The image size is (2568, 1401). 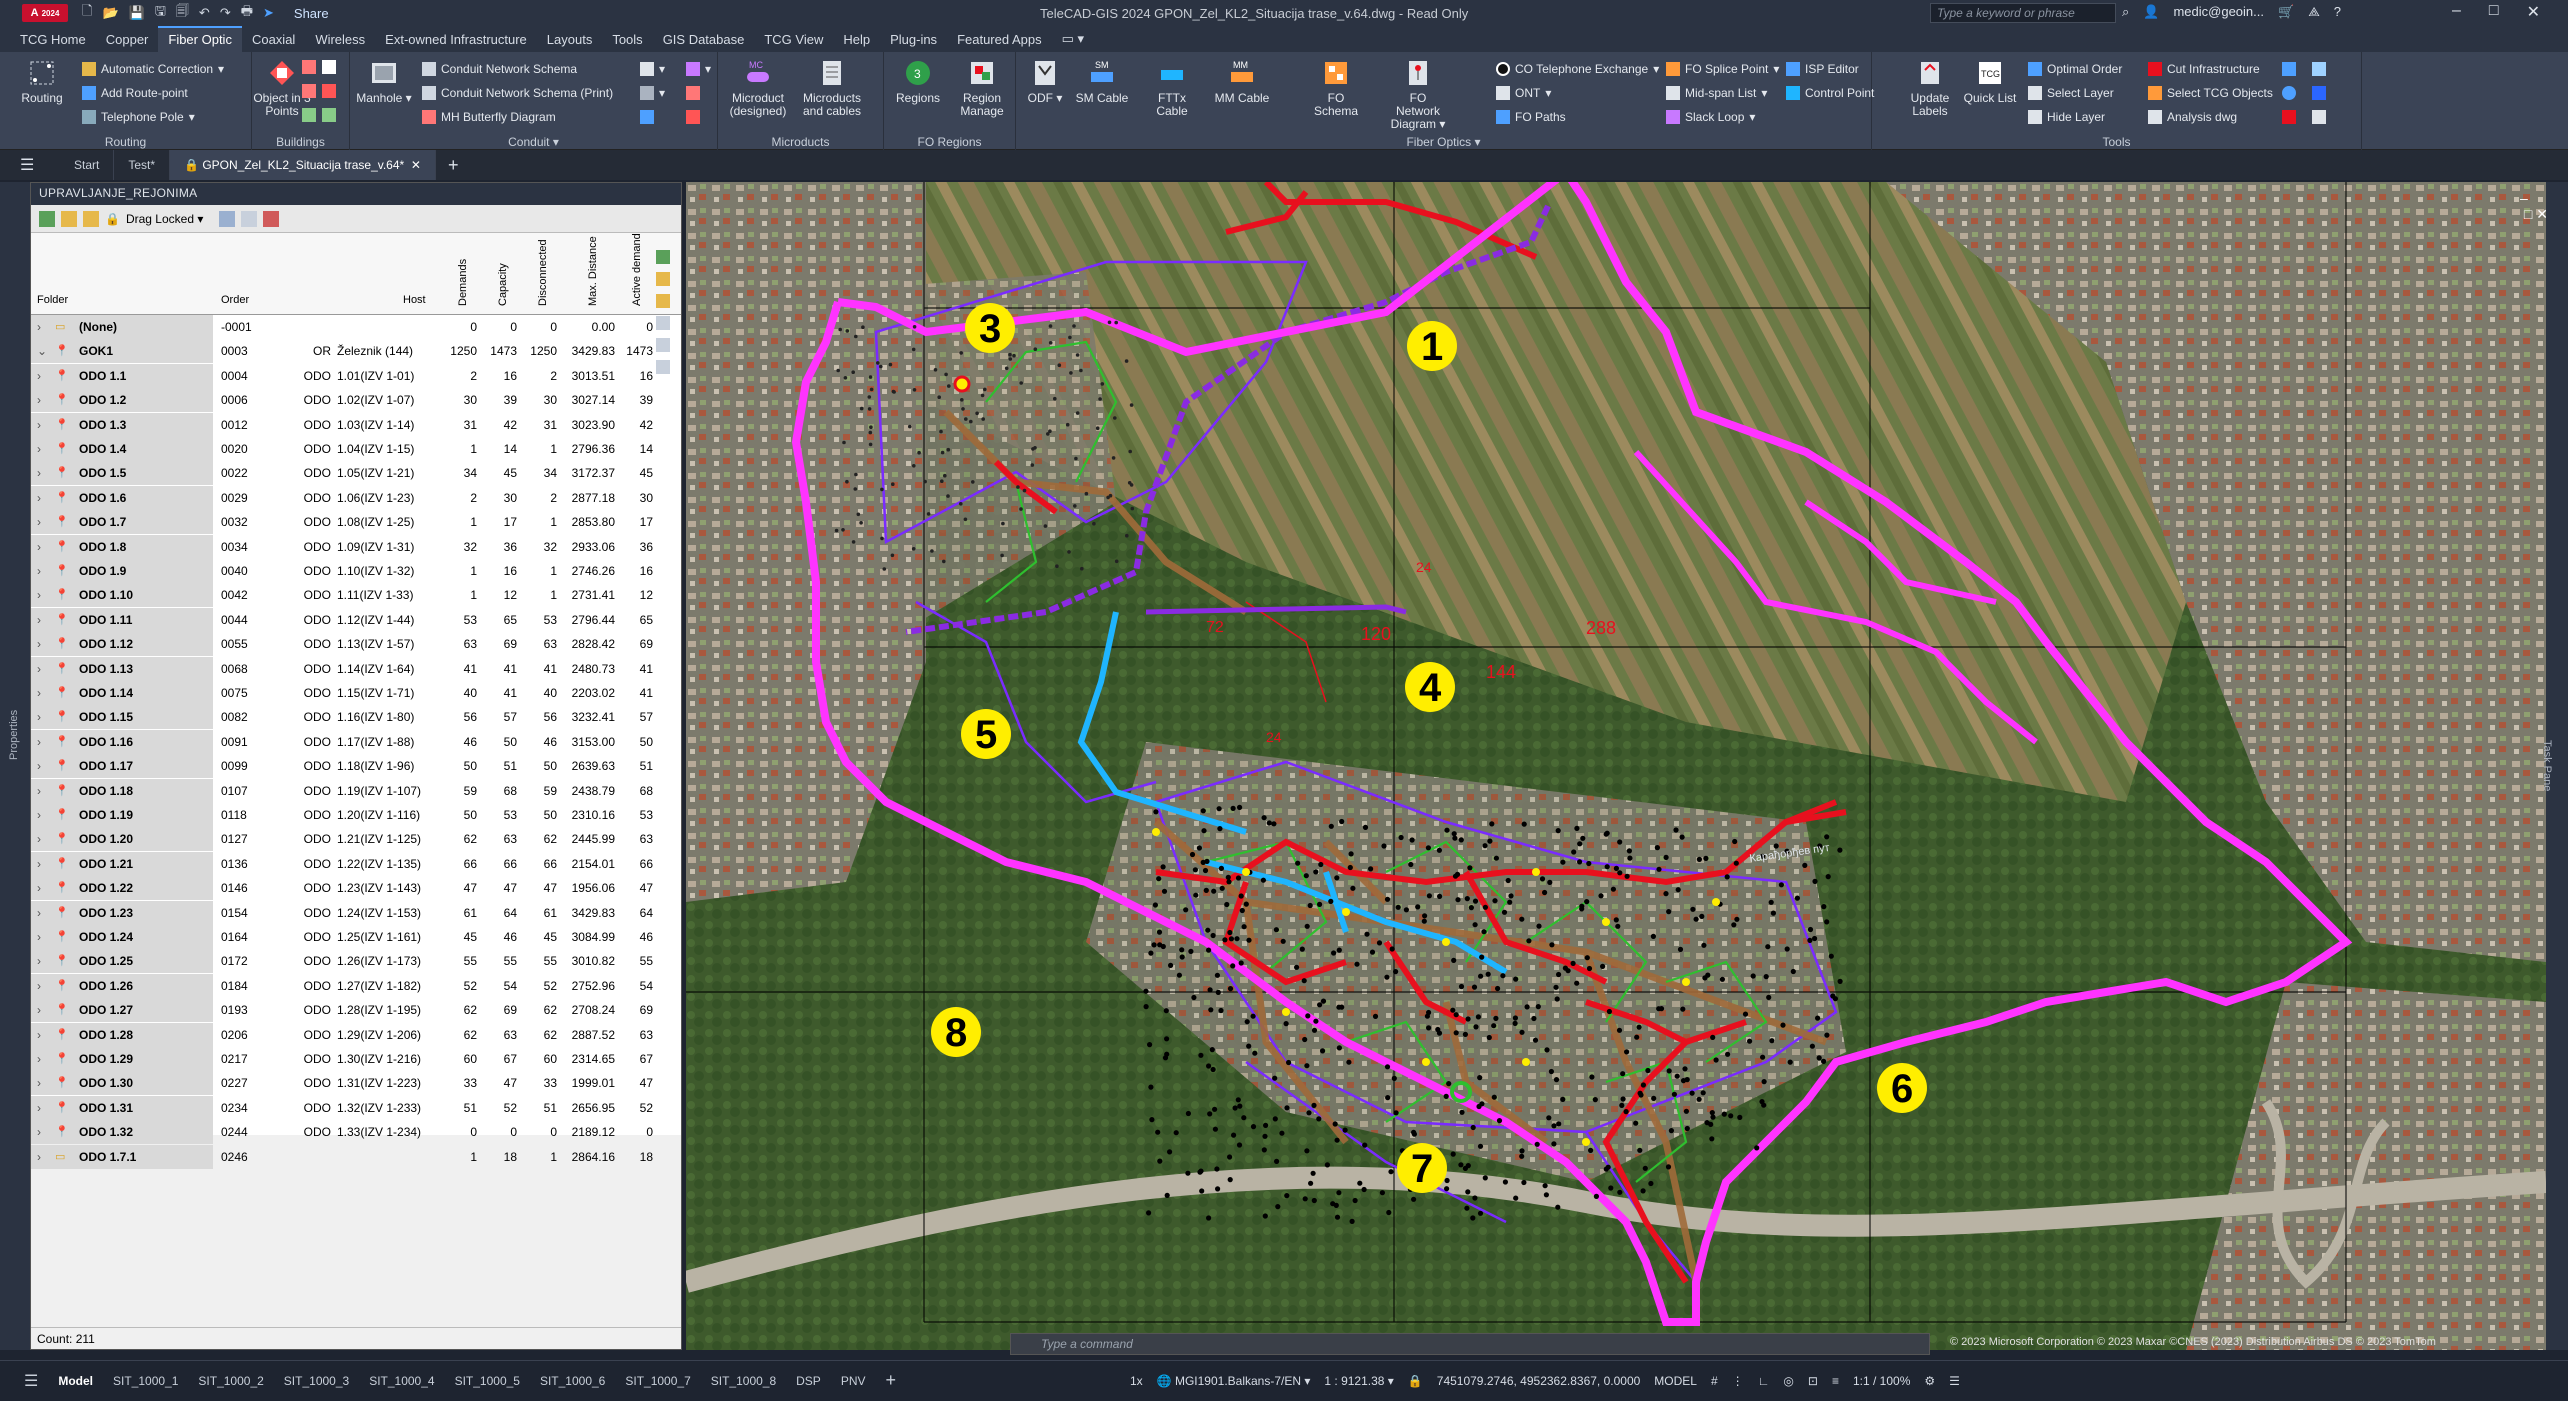 I want to click on layout-tab-sit-3: SIT_1000_3, so click(x=316, y=1381).